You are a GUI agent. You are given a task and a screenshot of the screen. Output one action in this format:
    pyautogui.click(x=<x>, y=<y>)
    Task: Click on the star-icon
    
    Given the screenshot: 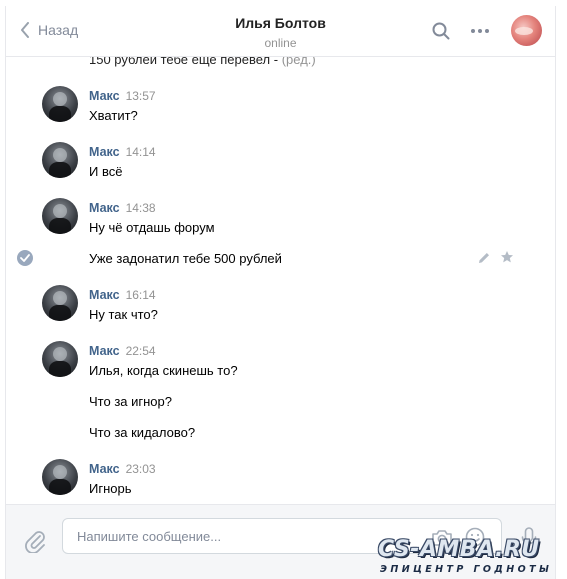 What is the action you would take?
    pyautogui.click(x=507, y=257)
    